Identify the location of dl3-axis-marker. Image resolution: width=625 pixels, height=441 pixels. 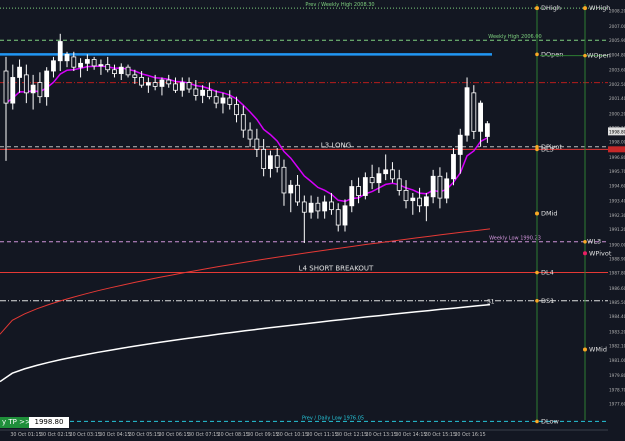
(616, 149).